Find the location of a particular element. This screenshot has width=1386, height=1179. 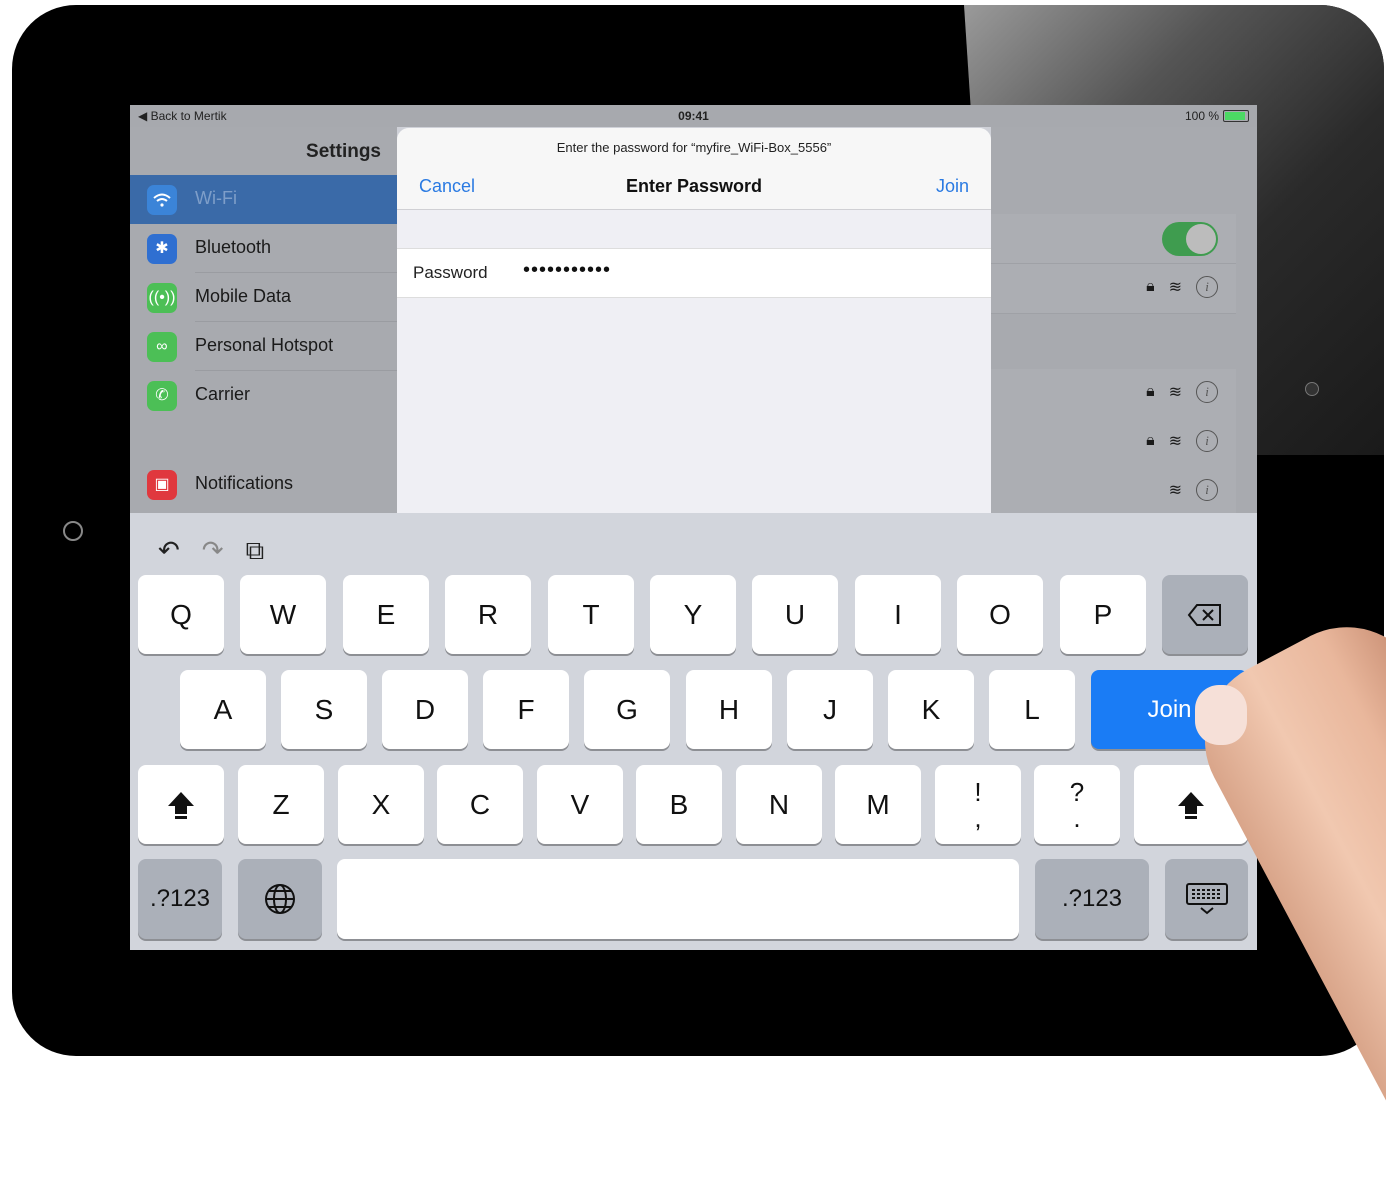

sidebar-item-bluetooth: ✱ Bluetooth is located at coordinates (263, 248).